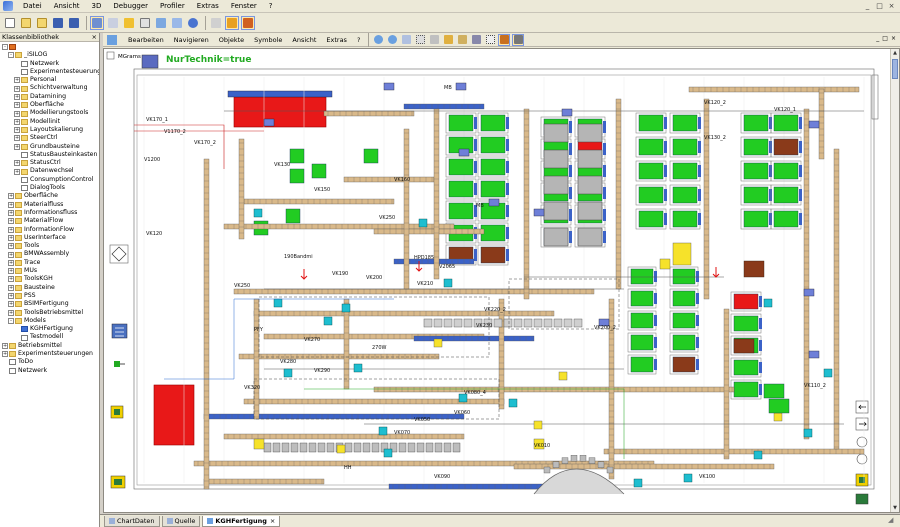 Image resolution: width=900 pixels, height=527 pixels. What do you see at coordinates (97, 6) in the screenshot?
I see `menu-3d: 3D` at bounding box center [97, 6].